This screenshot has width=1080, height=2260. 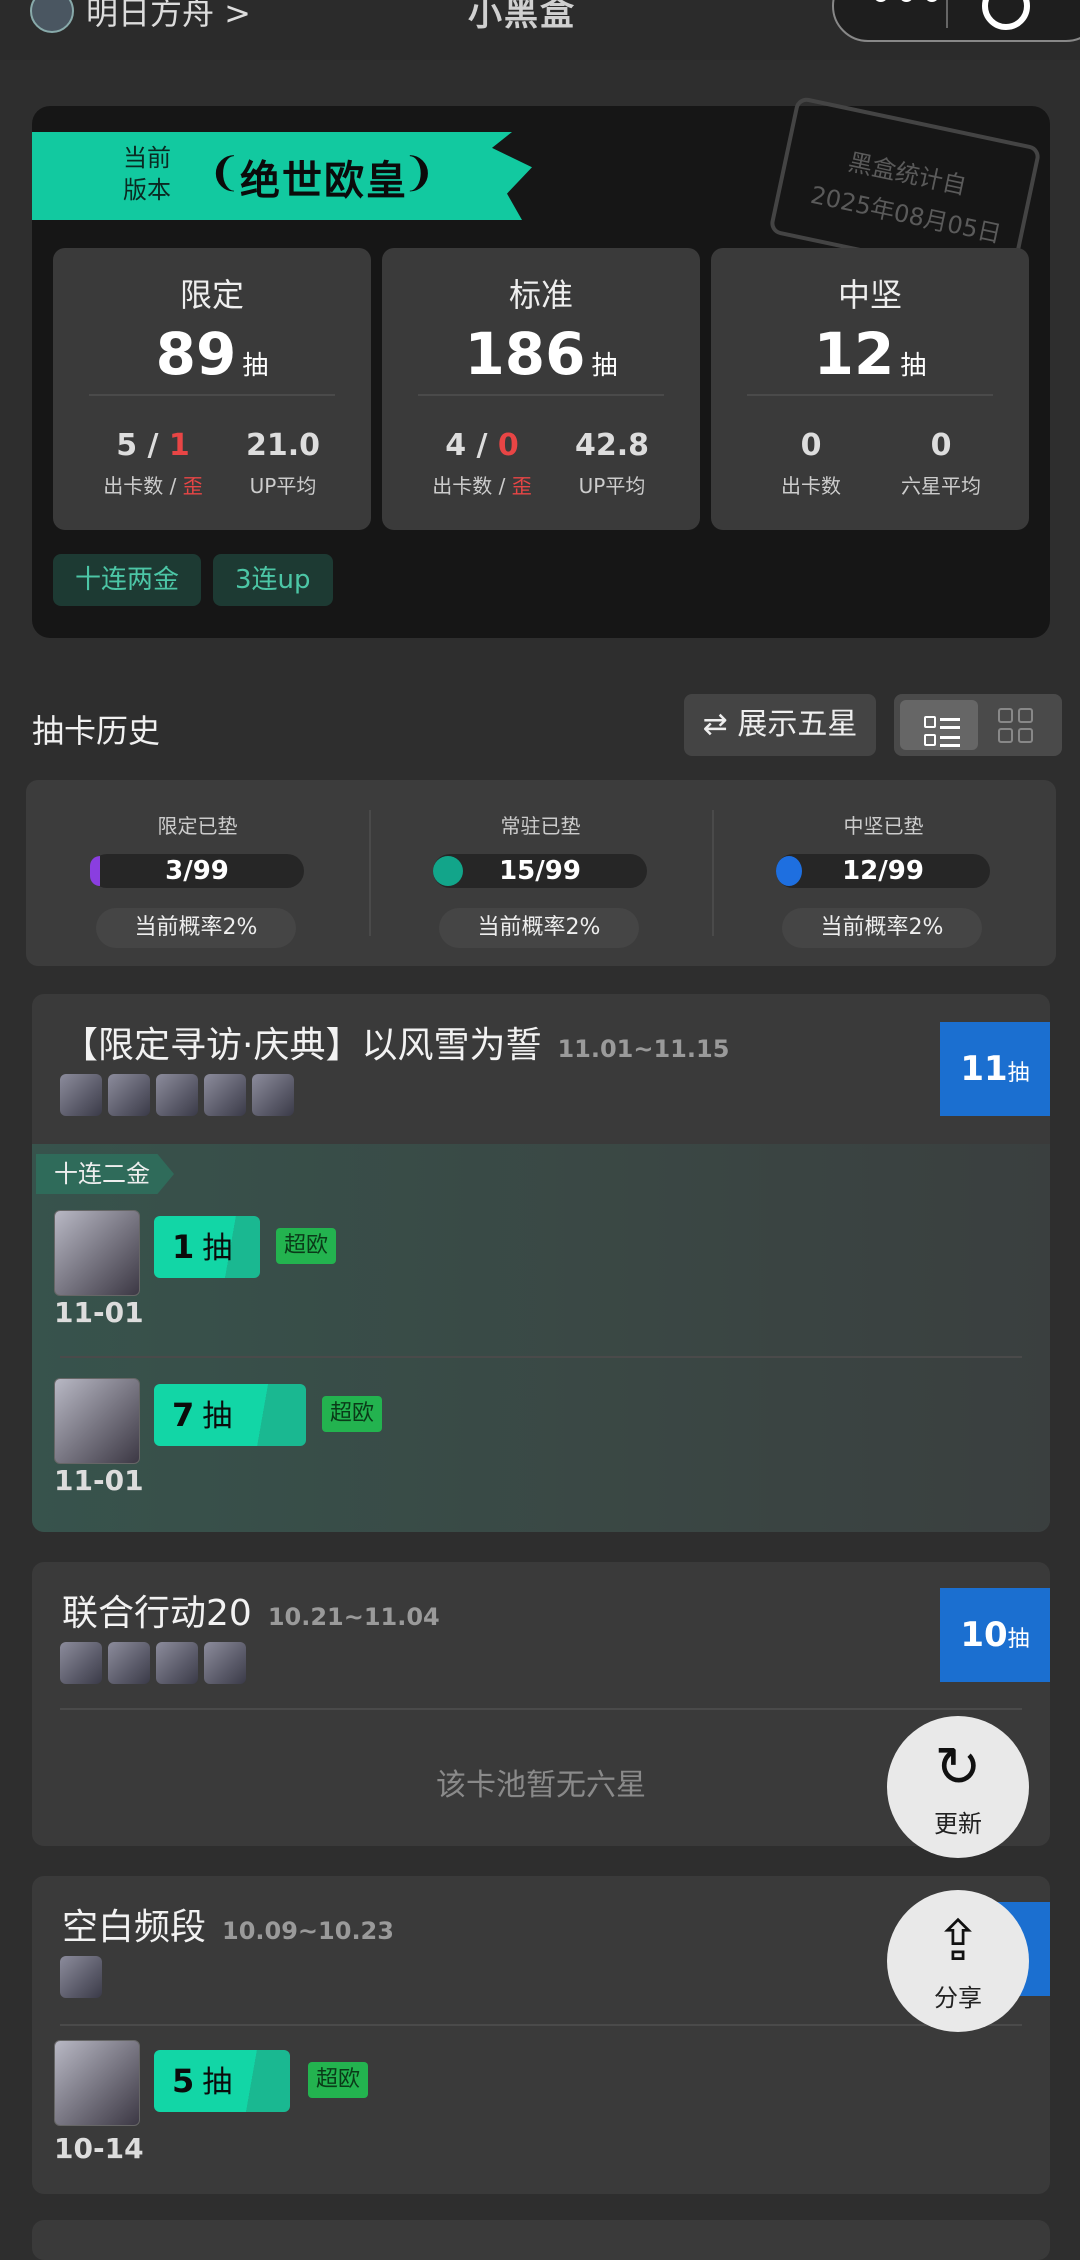 I want to click on pity-limited: 限定已垫 3/99 当前概率2%, so click(x=197, y=873).